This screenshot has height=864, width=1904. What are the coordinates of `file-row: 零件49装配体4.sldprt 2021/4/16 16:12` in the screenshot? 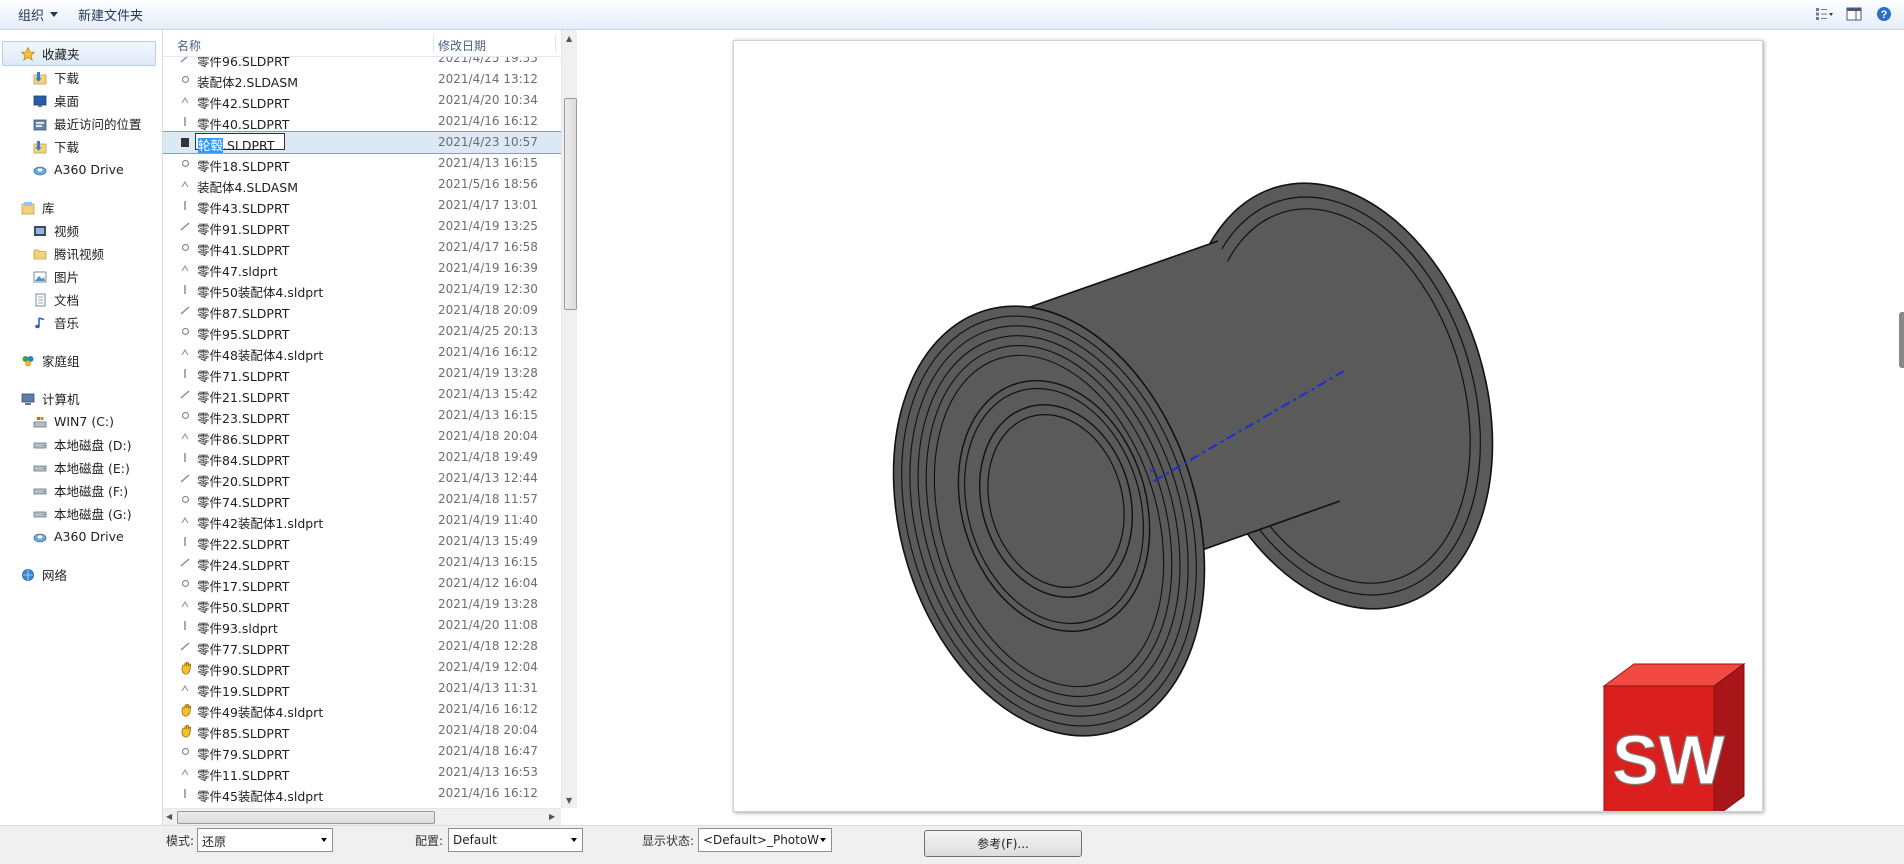 It's located at (362, 709).